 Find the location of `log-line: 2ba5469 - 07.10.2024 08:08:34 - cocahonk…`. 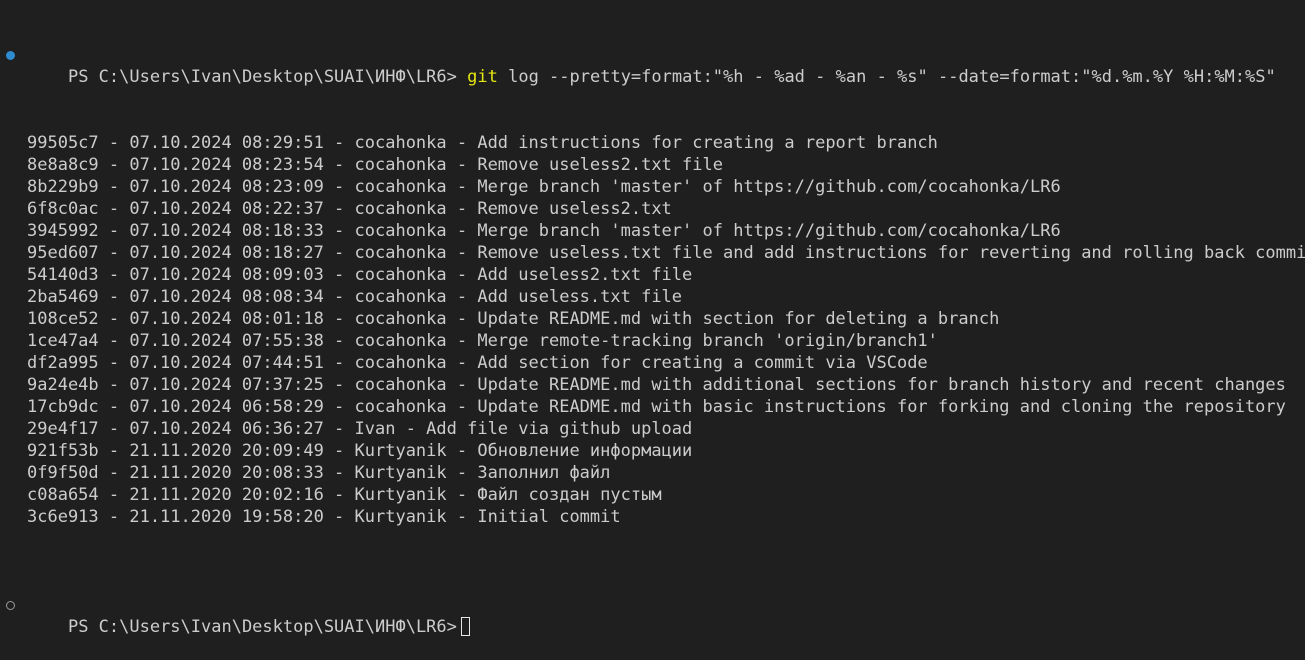

log-line: 2ba5469 - 07.10.2024 08:08:34 - cocahonk… is located at coordinates (355, 297).